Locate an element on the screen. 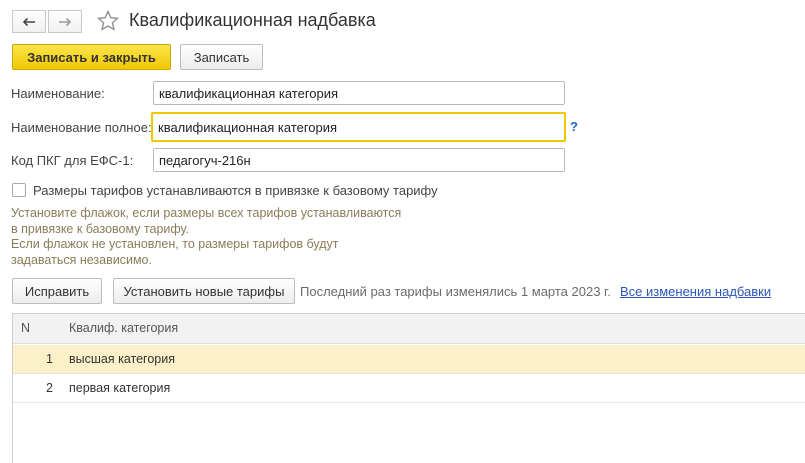  arrow-right-icon is located at coordinates (65, 22).